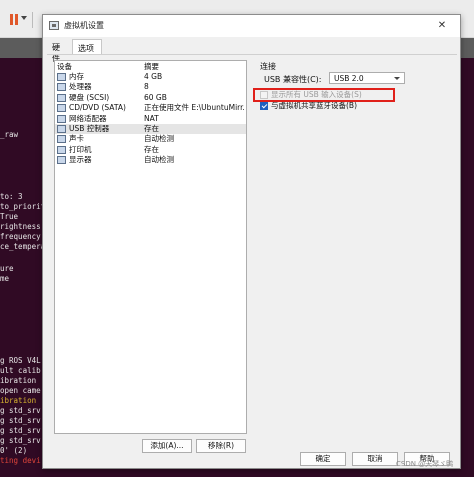  I want to click on terminal-line: open came, so click(20, 390).